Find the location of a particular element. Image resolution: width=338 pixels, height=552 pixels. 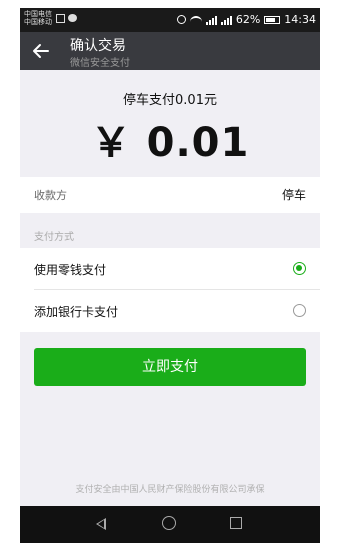

notification-icons is located at coordinates (66, 18).